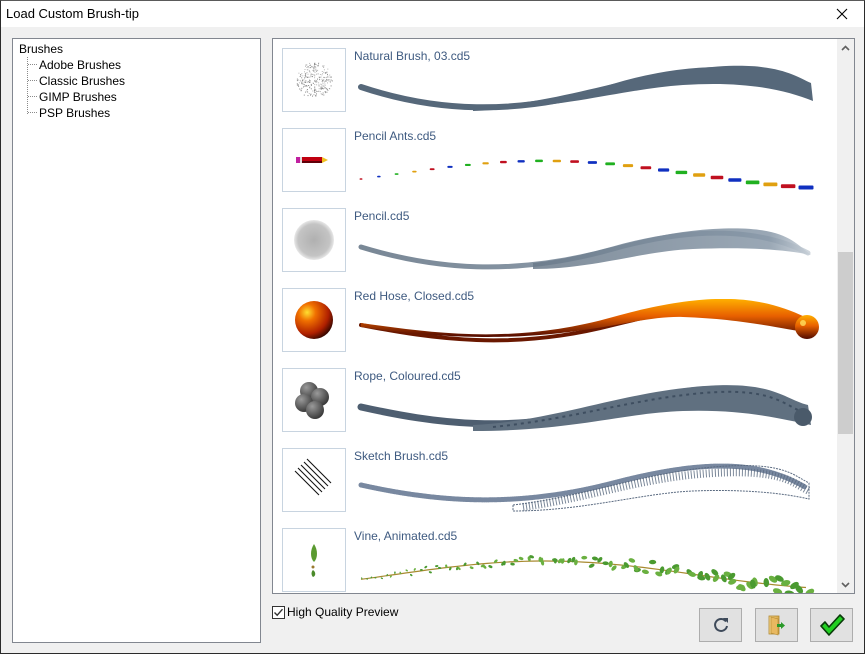  Describe the element at coordinates (72, 13) in the screenshot. I see `window-title: Load Custom Brush-tip` at that location.